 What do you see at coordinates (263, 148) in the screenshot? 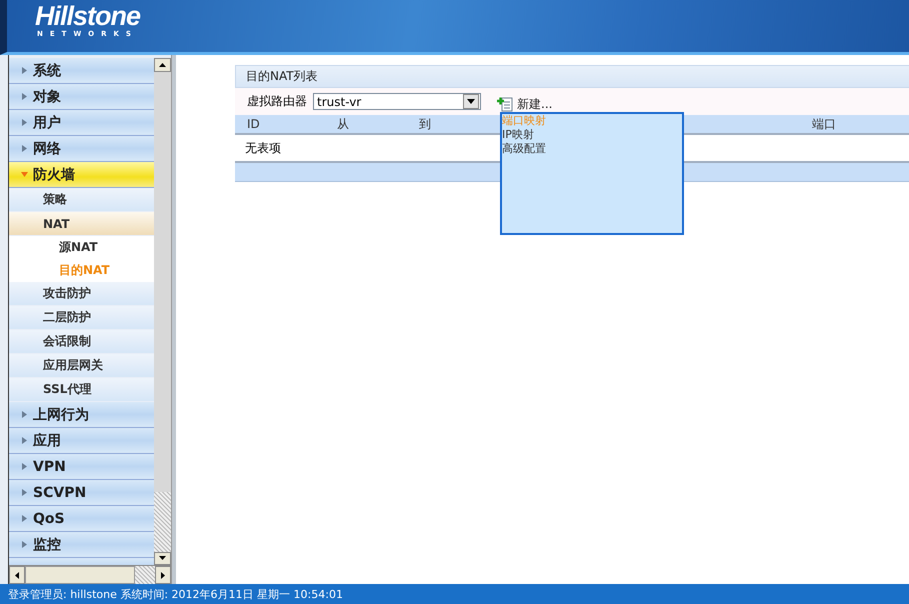
I see `empty-table-text: 无表项` at bounding box center [263, 148].